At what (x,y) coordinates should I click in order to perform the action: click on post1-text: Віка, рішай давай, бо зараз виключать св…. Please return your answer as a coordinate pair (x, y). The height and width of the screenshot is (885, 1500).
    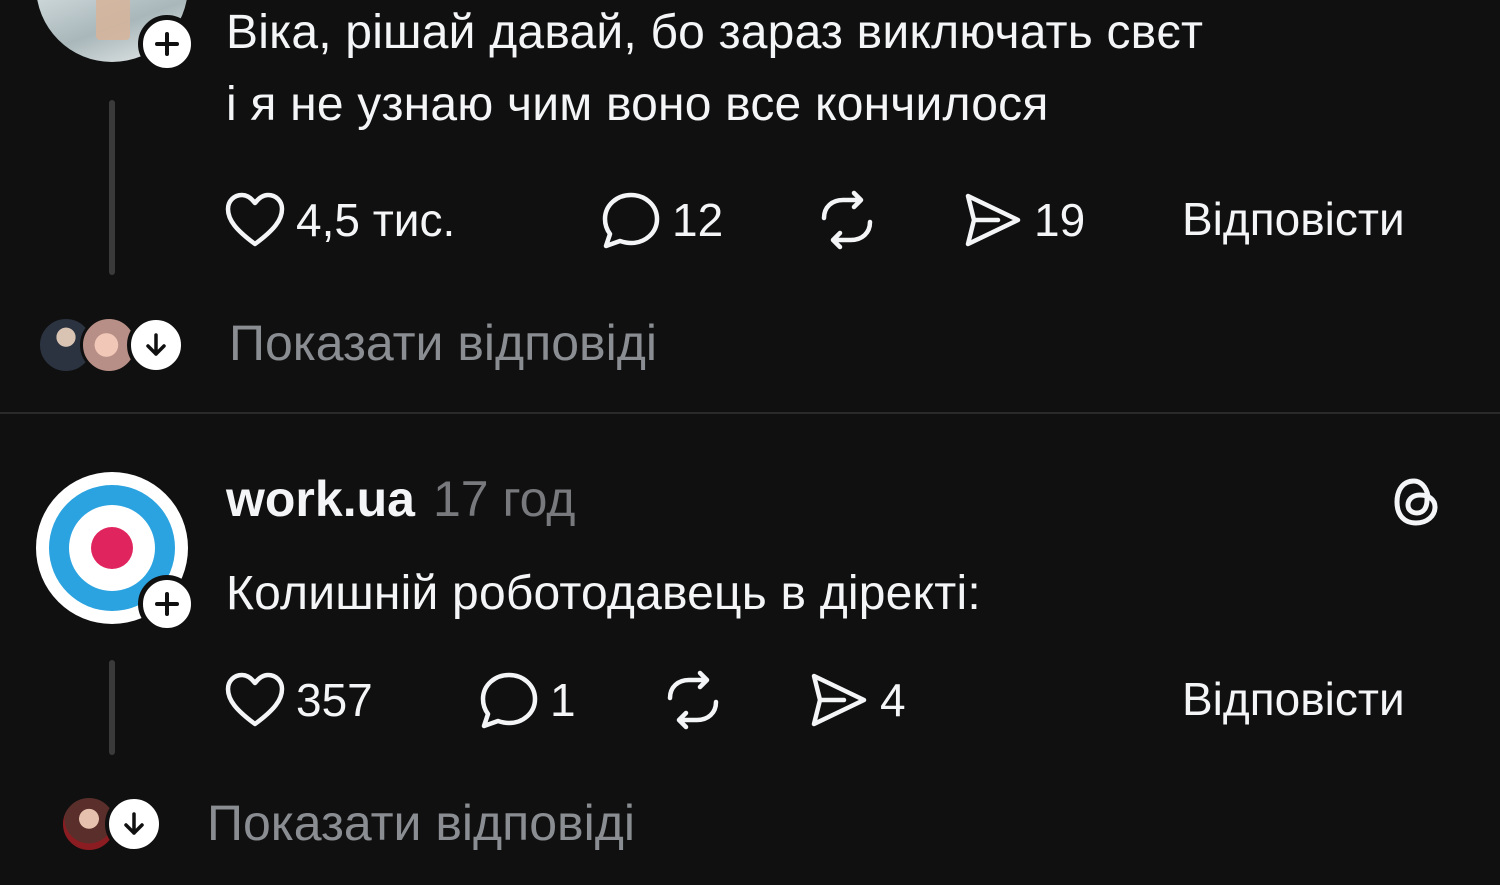
    Looking at the image, I should click on (715, 68).